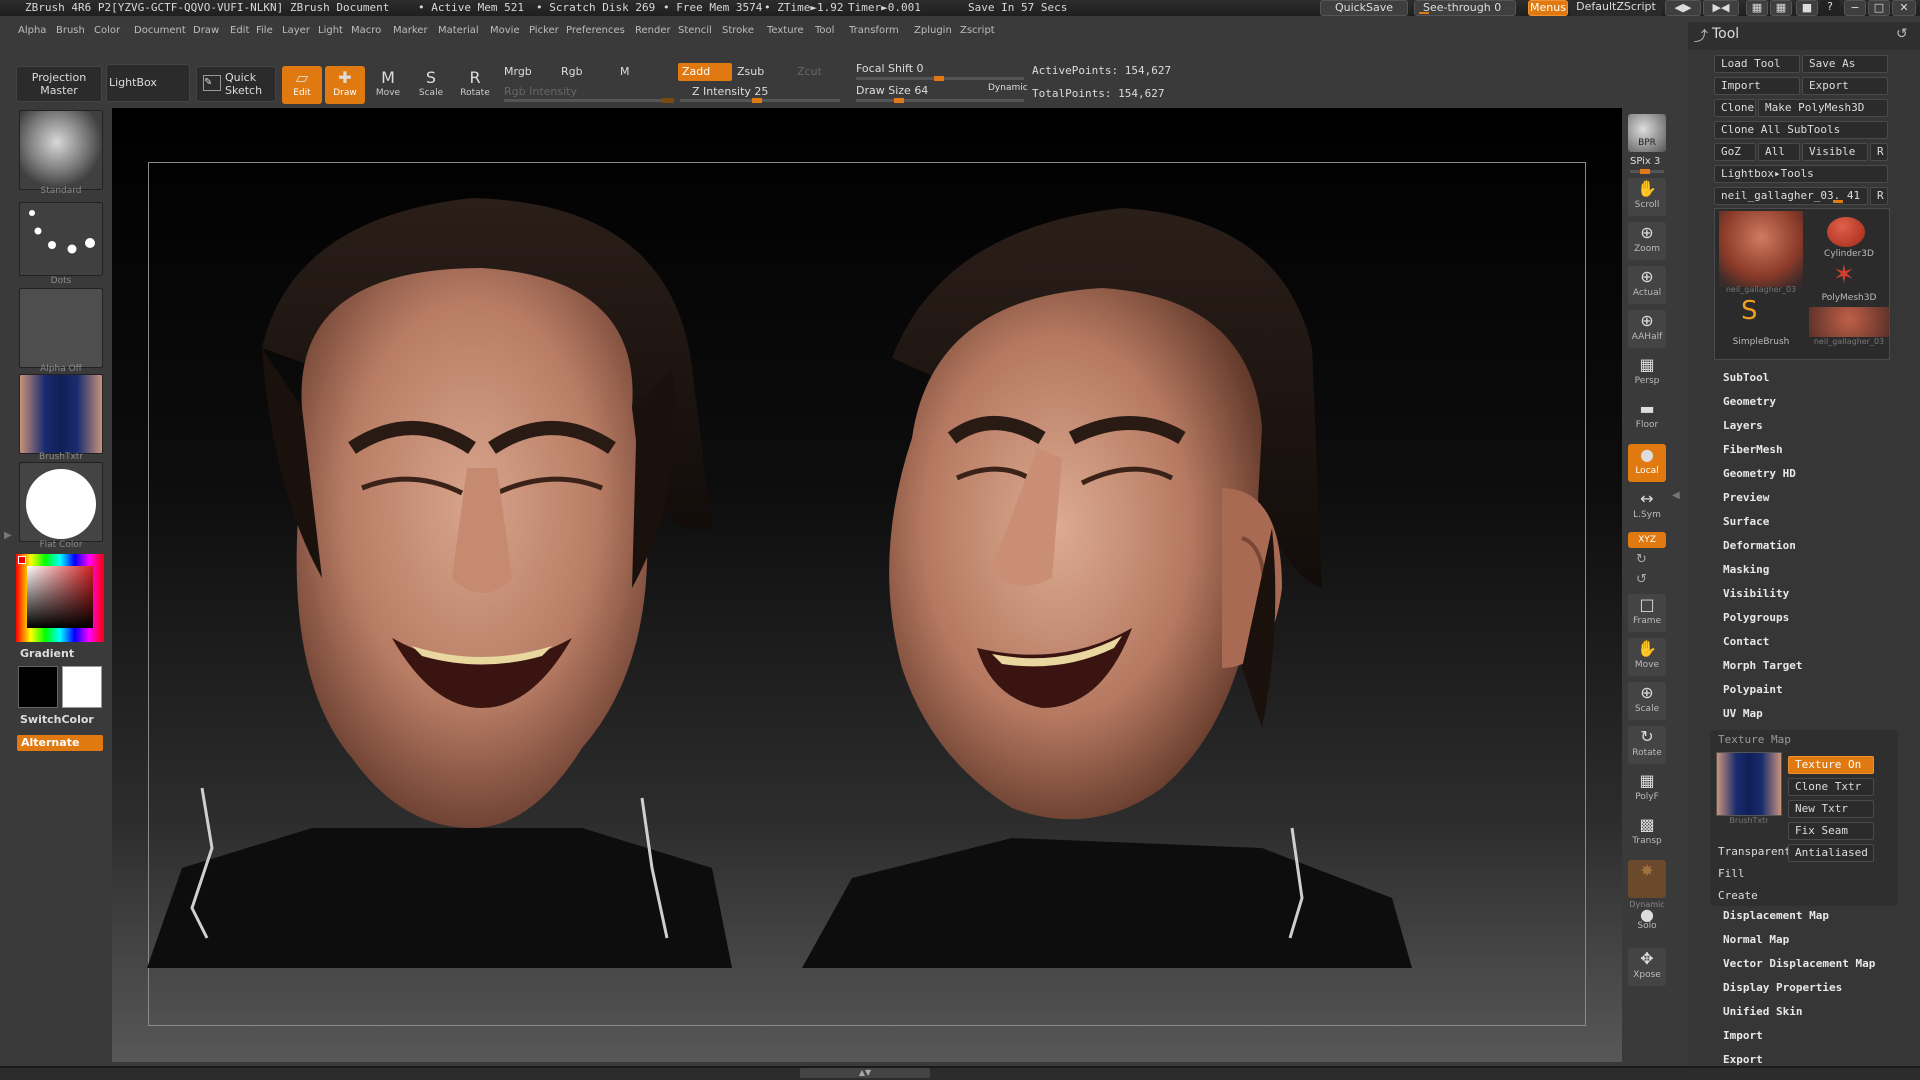 The height and width of the screenshot is (1080, 1920). I want to click on menu-zplugin: Zplugin, so click(933, 30).